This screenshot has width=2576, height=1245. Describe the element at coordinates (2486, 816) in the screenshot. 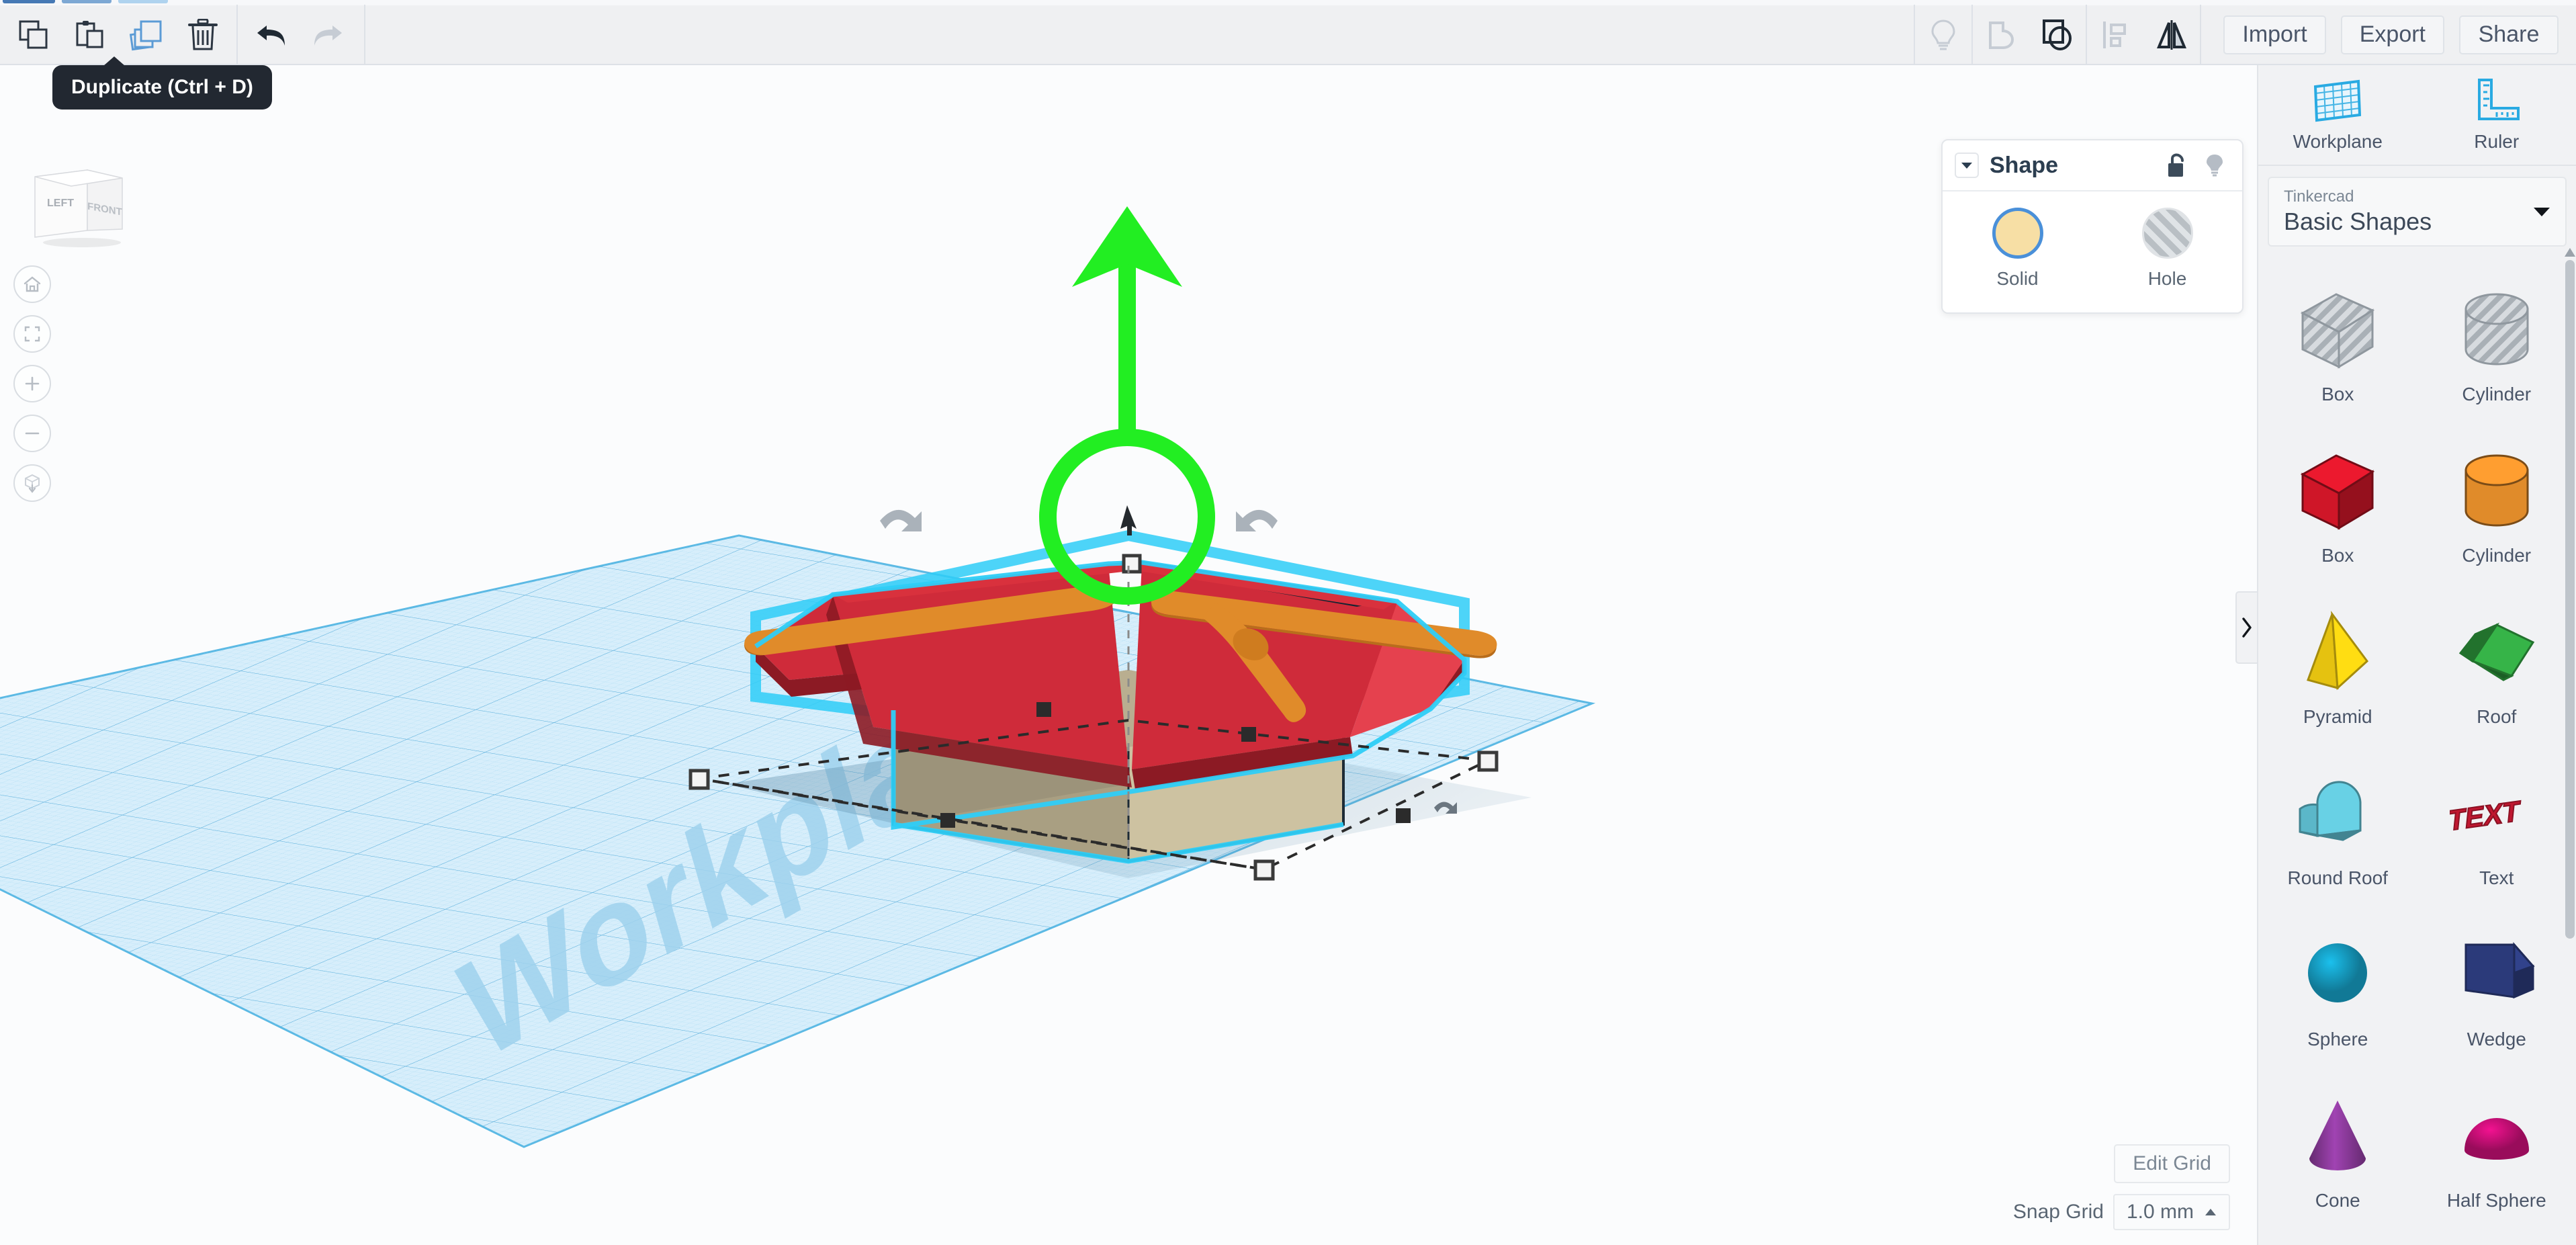

I see `svg-text: TEXT` at that location.